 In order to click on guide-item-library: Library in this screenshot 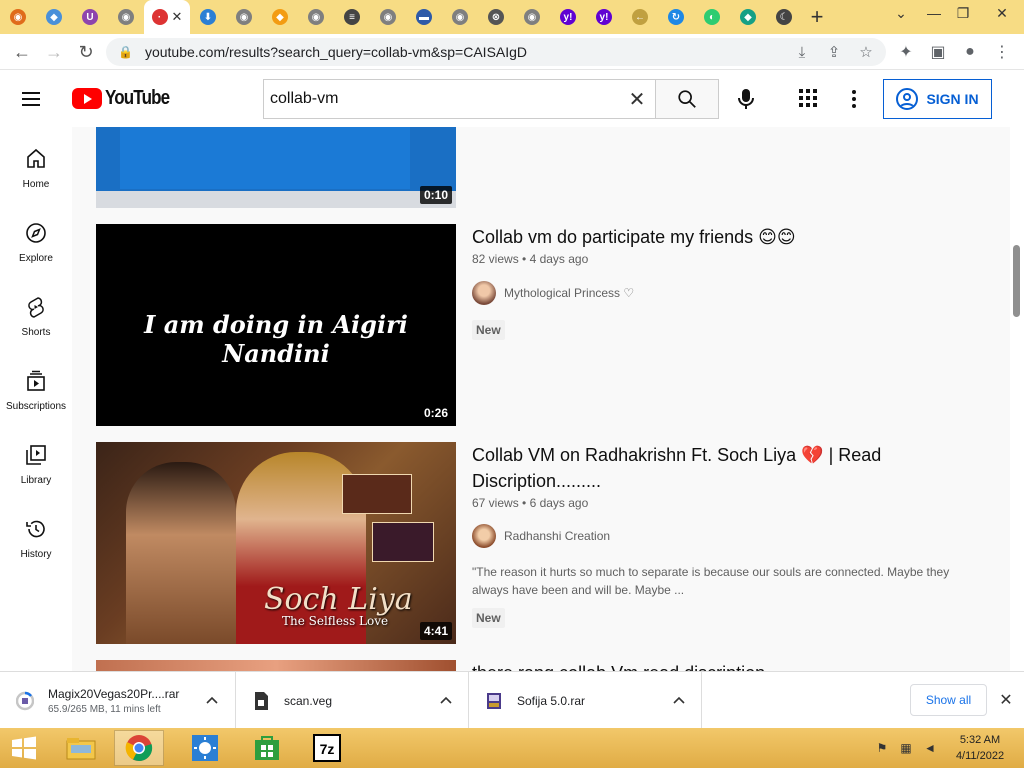, I will do `click(36, 465)`.